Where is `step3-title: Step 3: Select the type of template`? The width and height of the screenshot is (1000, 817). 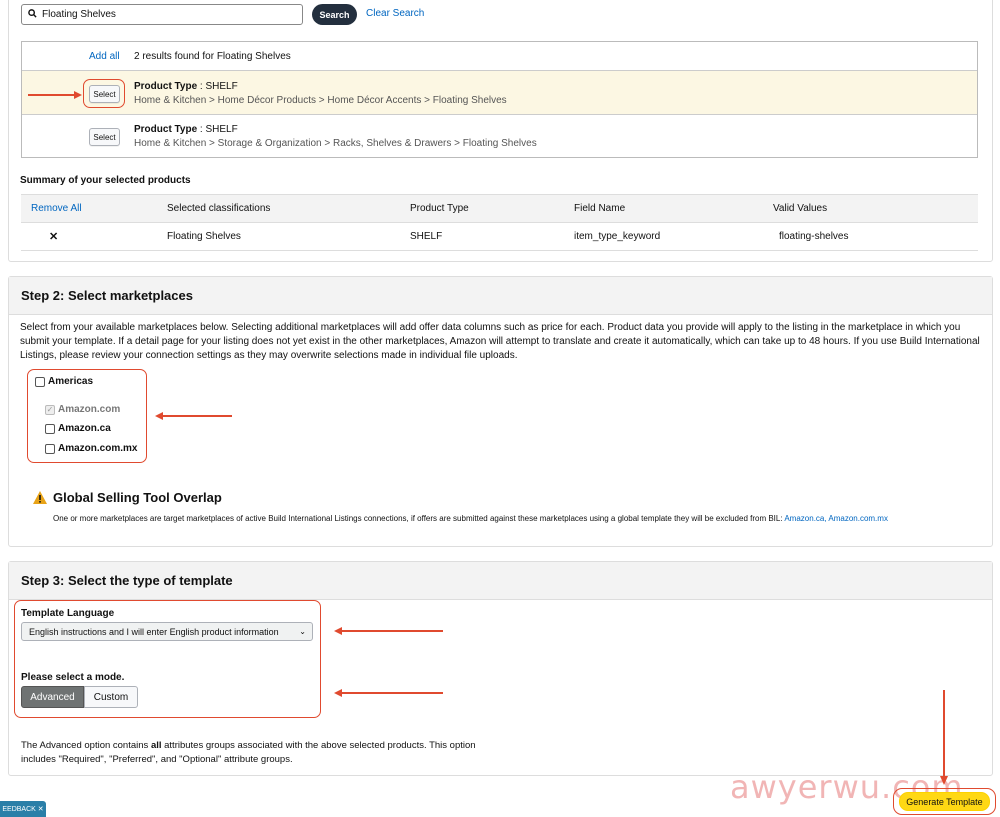 step3-title: Step 3: Select the type of template is located at coordinates (500, 581).